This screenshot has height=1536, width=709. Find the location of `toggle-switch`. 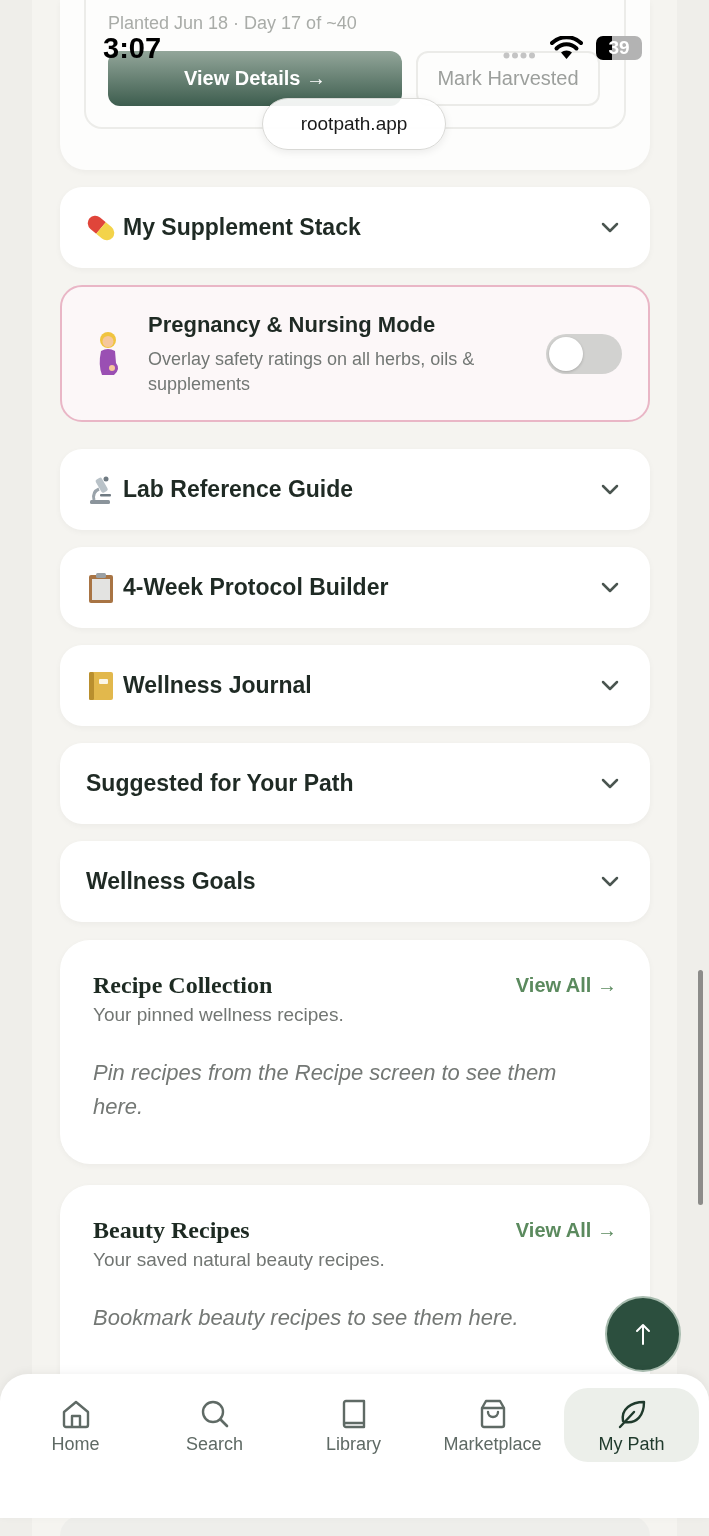

toggle-switch is located at coordinates (584, 353).